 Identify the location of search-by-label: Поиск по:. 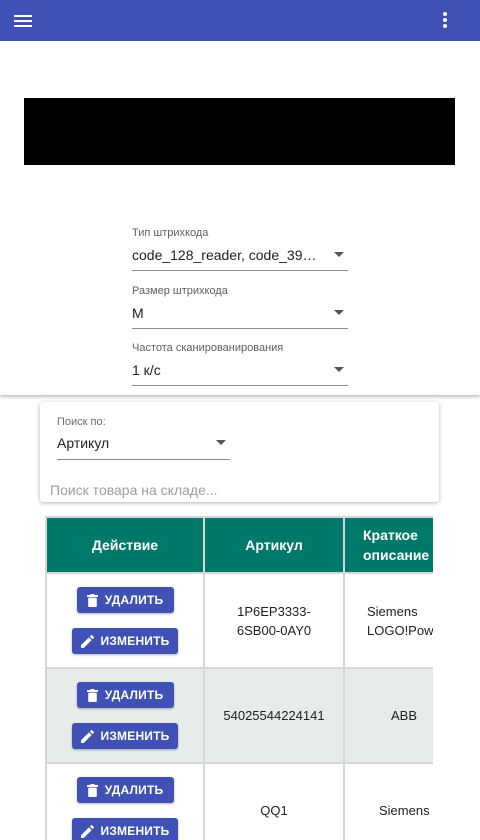
(81, 422).